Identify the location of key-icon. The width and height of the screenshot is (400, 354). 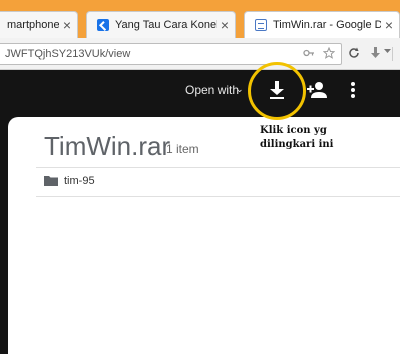
(309, 53).